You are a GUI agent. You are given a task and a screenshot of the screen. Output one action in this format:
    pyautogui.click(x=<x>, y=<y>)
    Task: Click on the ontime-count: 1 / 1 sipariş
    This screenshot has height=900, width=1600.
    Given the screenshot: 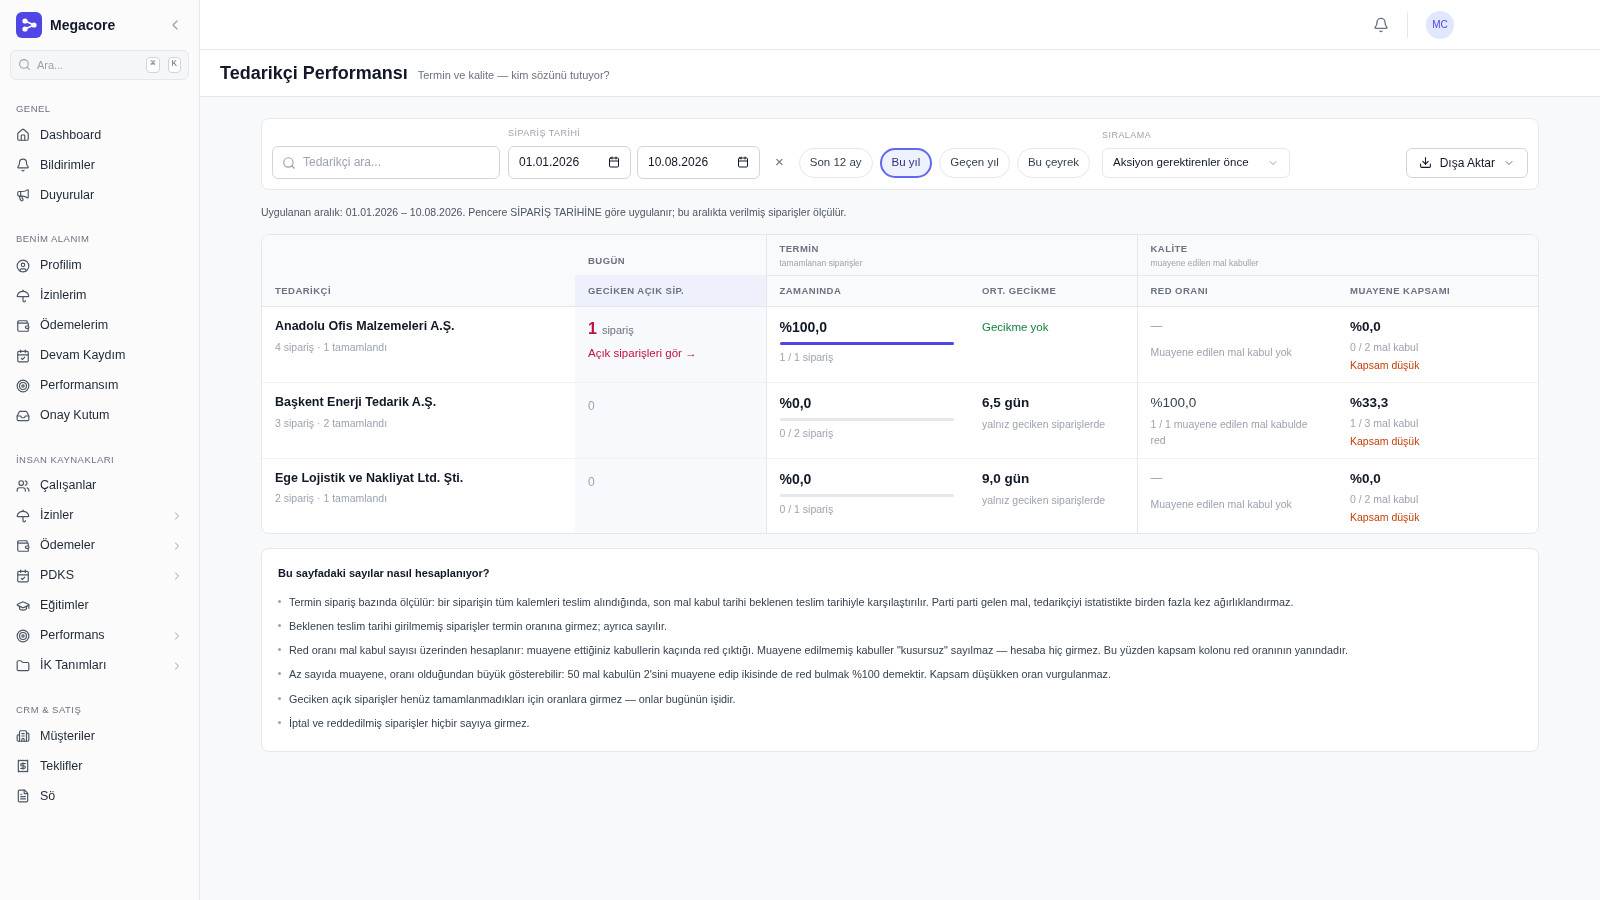 What is the action you would take?
    pyautogui.click(x=807, y=357)
    